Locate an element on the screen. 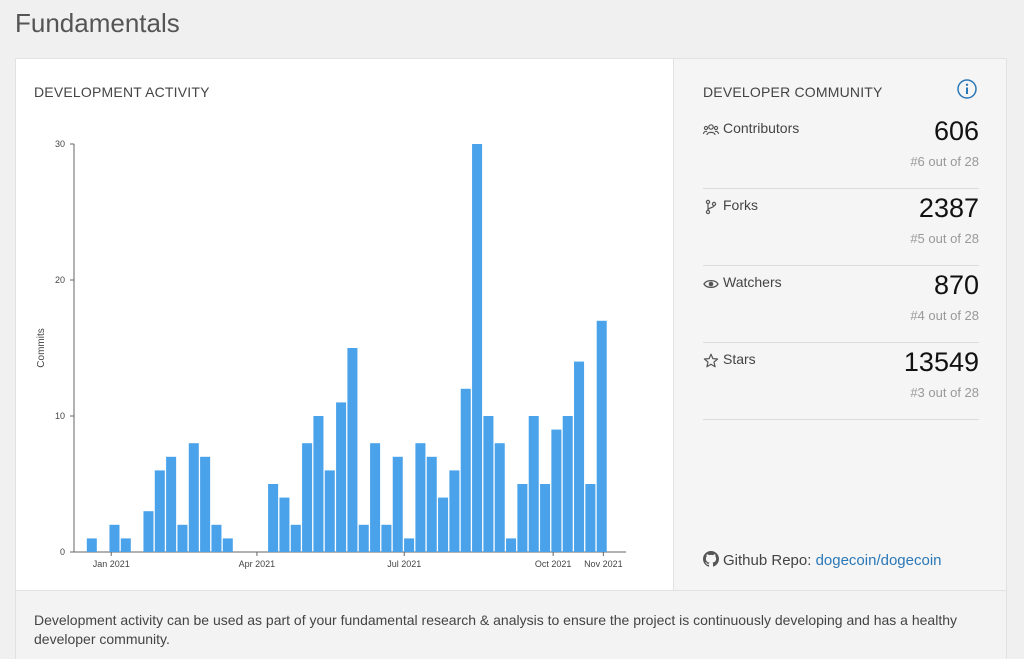  metric-rank: #6 out of 28 is located at coordinates (944, 161).